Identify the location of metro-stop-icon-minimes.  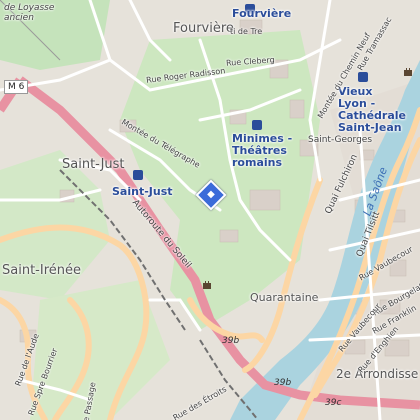
(257, 125).